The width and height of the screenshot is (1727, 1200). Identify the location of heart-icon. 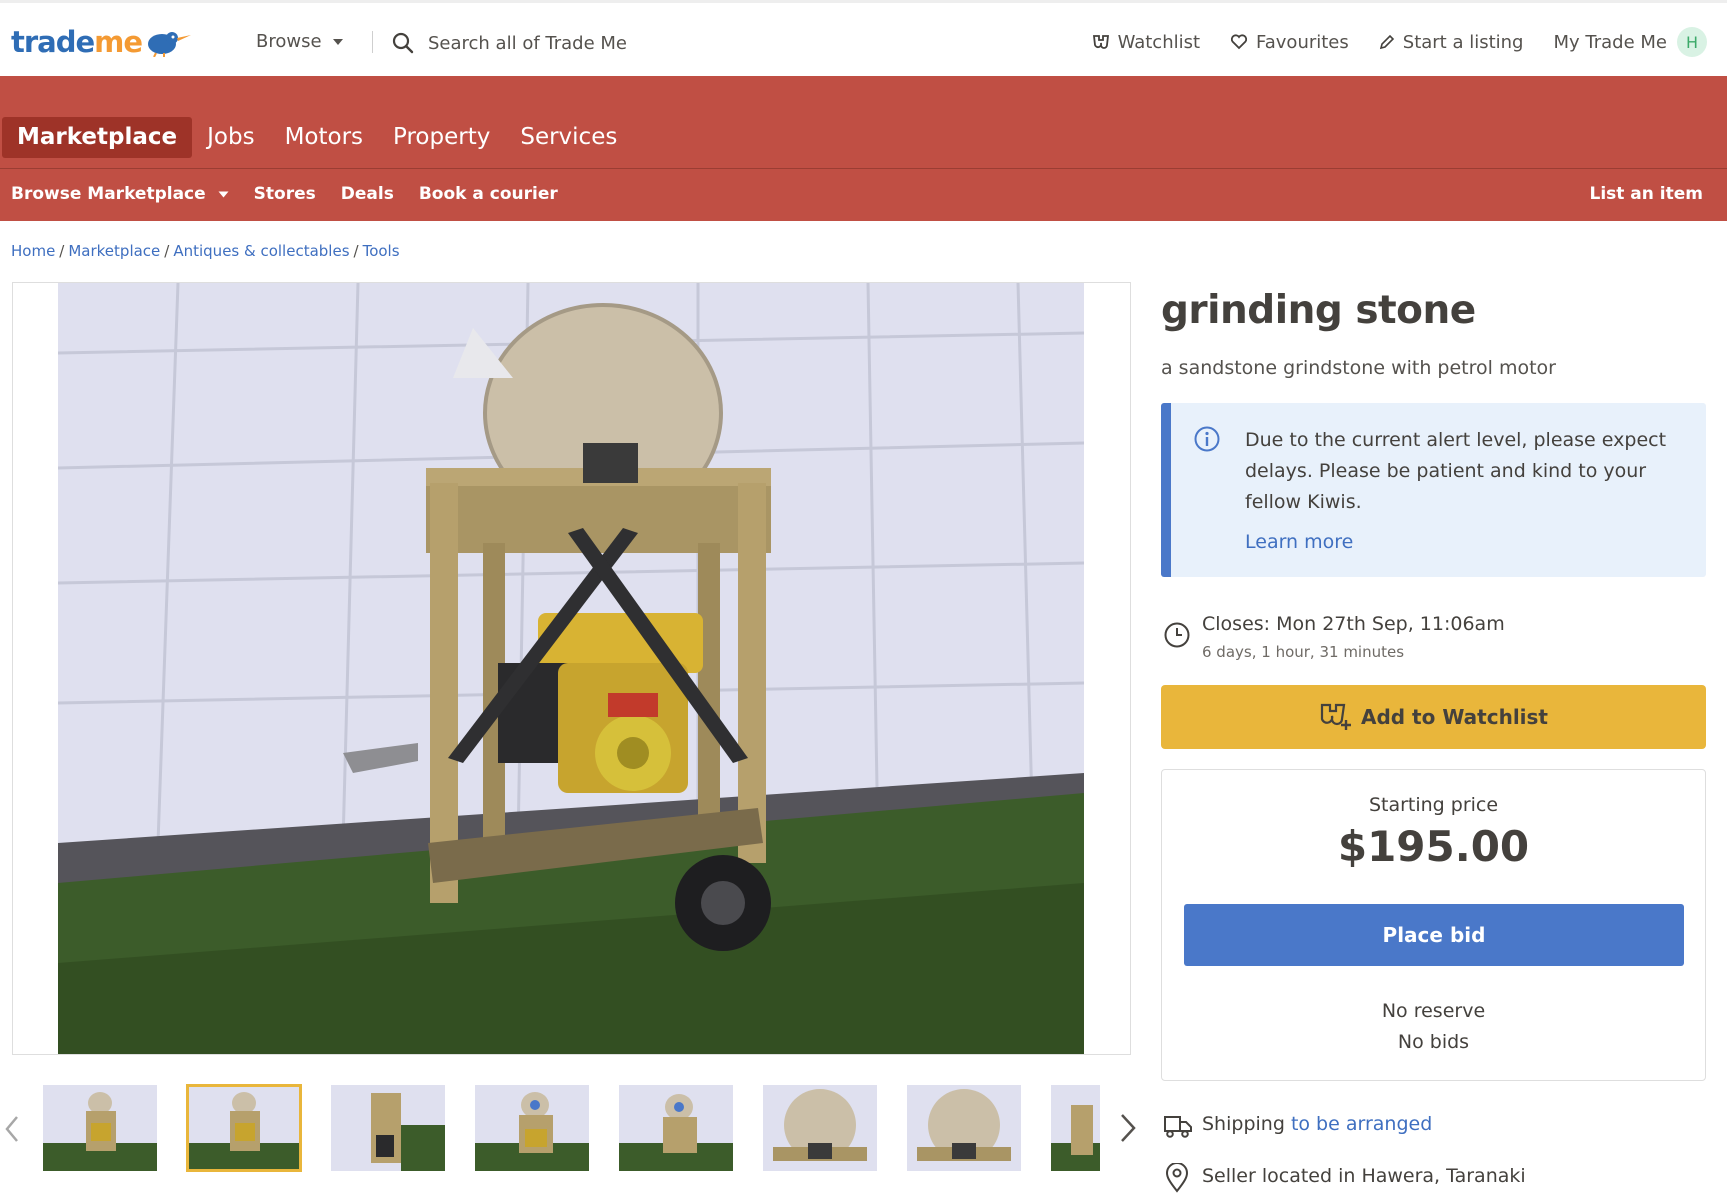
(1239, 42).